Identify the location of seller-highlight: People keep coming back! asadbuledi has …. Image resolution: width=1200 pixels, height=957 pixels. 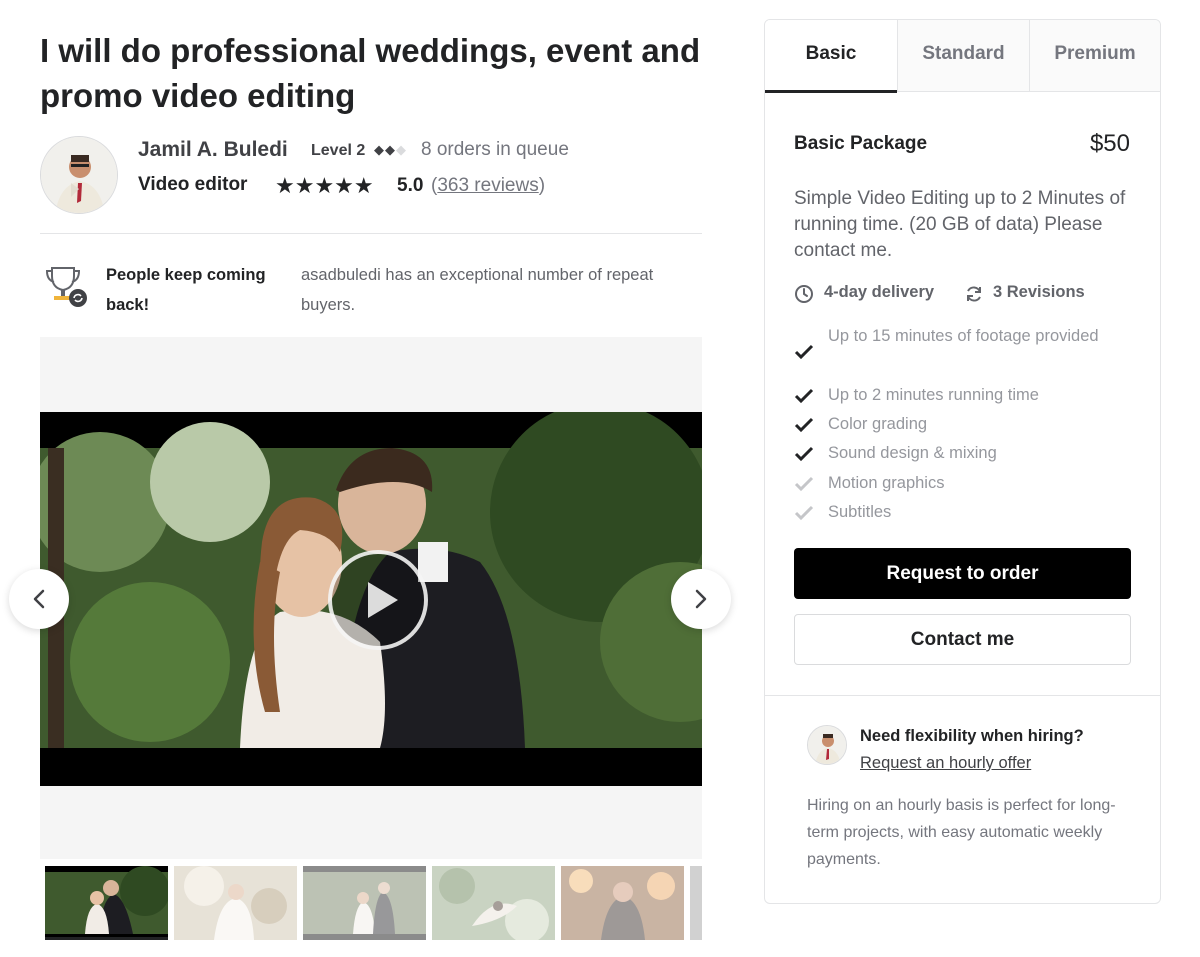
(372, 288).